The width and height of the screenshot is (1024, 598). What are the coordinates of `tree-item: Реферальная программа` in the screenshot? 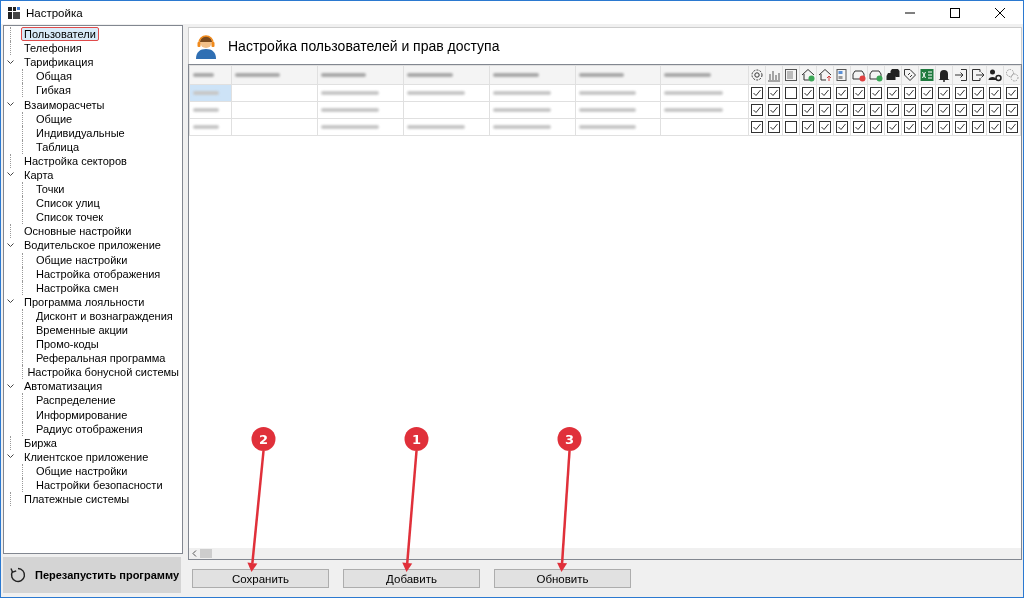 It's located at (101, 358).